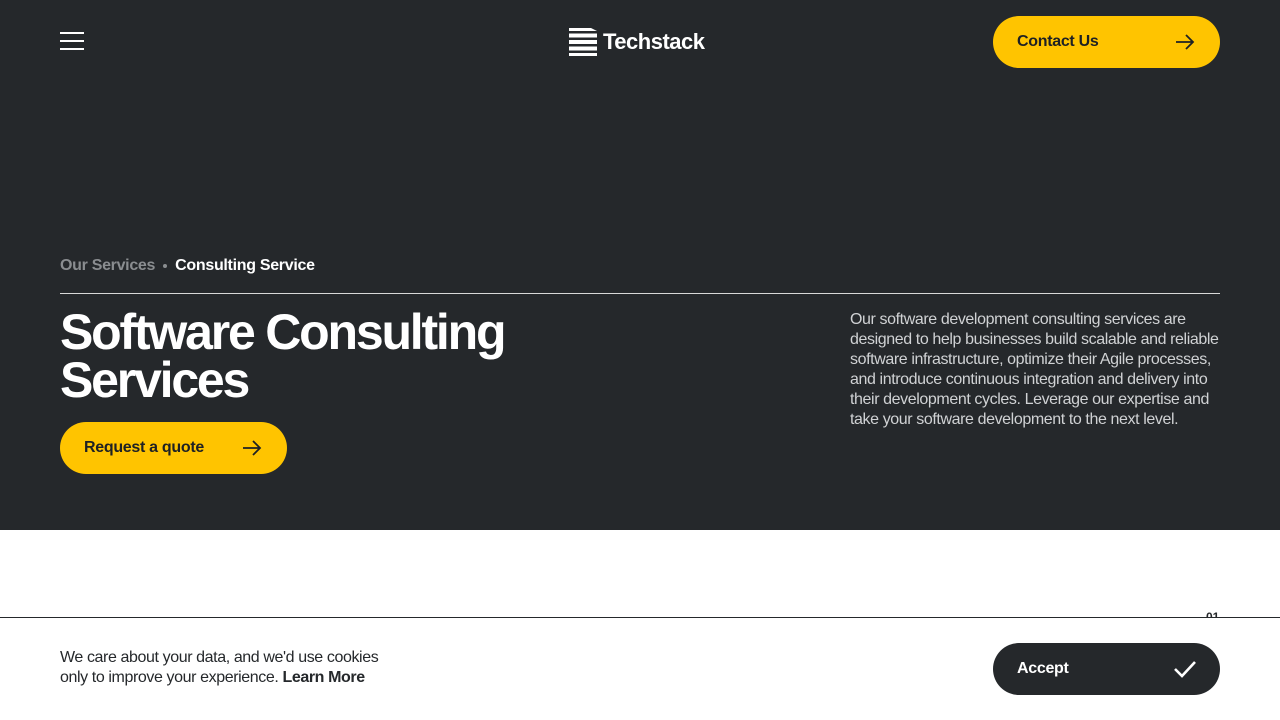  What do you see at coordinates (107, 266) in the screenshot?
I see `breadcrumb-link-our-services: Our Services` at bounding box center [107, 266].